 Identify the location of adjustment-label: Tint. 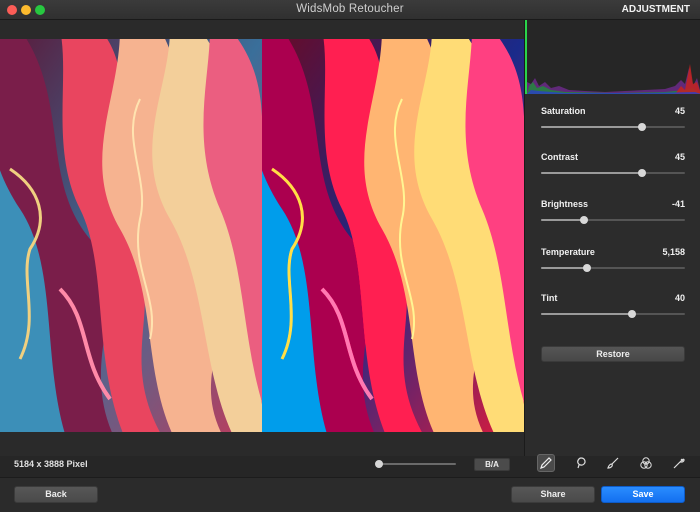
(549, 298).